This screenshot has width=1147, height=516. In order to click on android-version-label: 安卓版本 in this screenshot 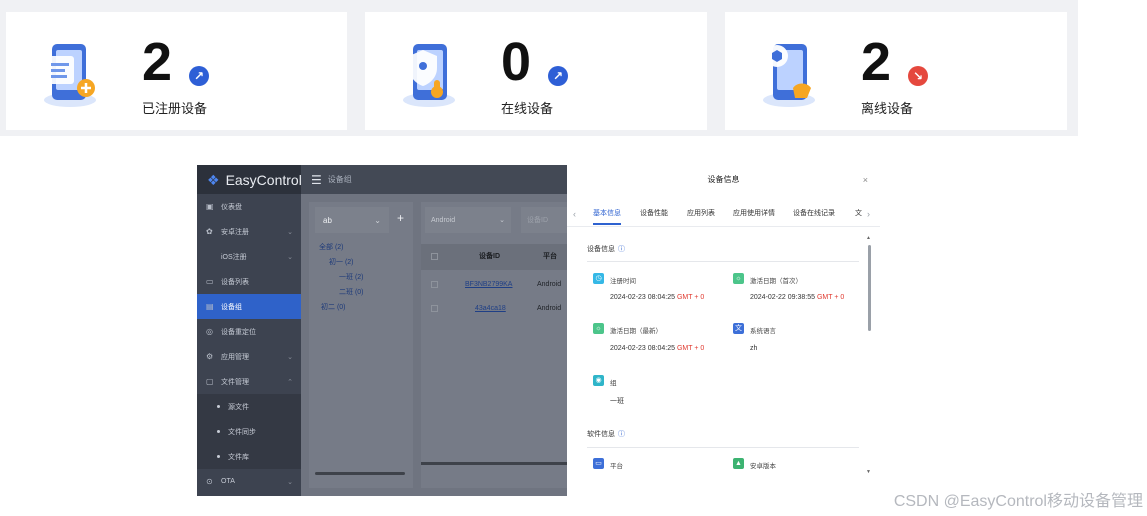, I will do `click(763, 466)`.